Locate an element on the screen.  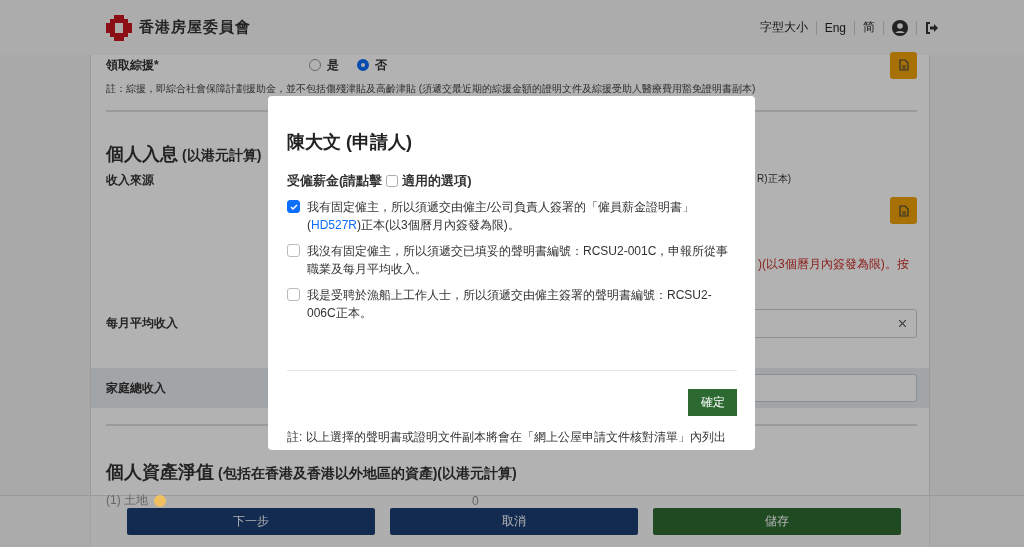
note-text: 註：綜援，即綜合社會保障計劃援助金，並不包括傷殘津貼及高齡津貼 (須遞交最近期的綜援金額的證明文件及綜援受助人醫療費用豁免證明書副本) is located at coordinates (431, 89).